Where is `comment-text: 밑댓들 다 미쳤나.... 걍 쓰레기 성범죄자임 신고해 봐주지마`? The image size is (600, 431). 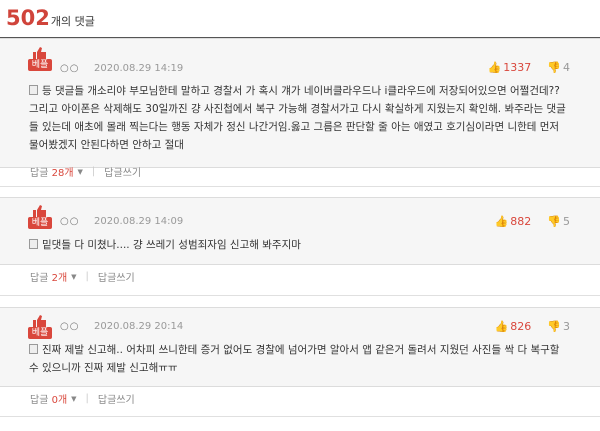 comment-text: 밑댓들 다 미쳤나.... 걍 쓰레기 성범죄자임 신고해 봐주지마 is located at coordinates (299, 245).